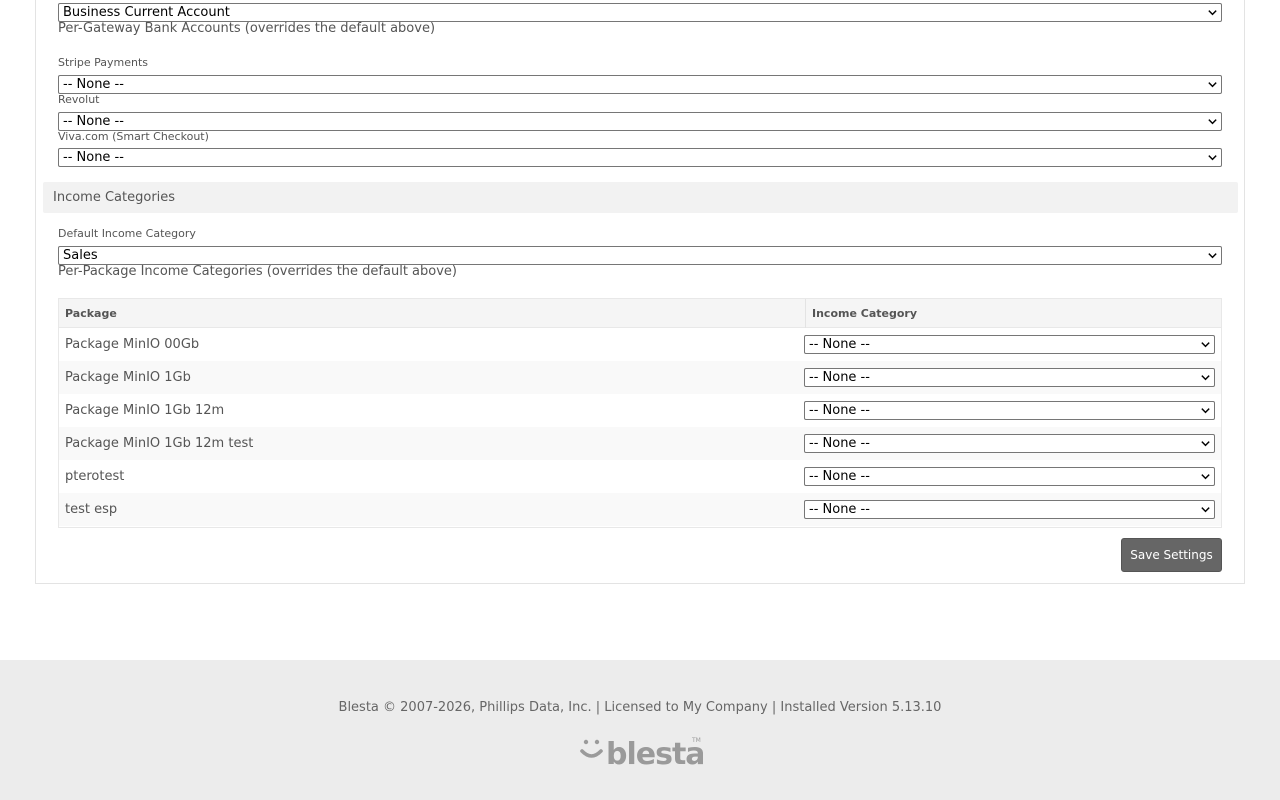  Describe the element at coordinates (145, 410) in the screenshot. I see `package-name: Package MinIO 1Gb 12m` at that location.